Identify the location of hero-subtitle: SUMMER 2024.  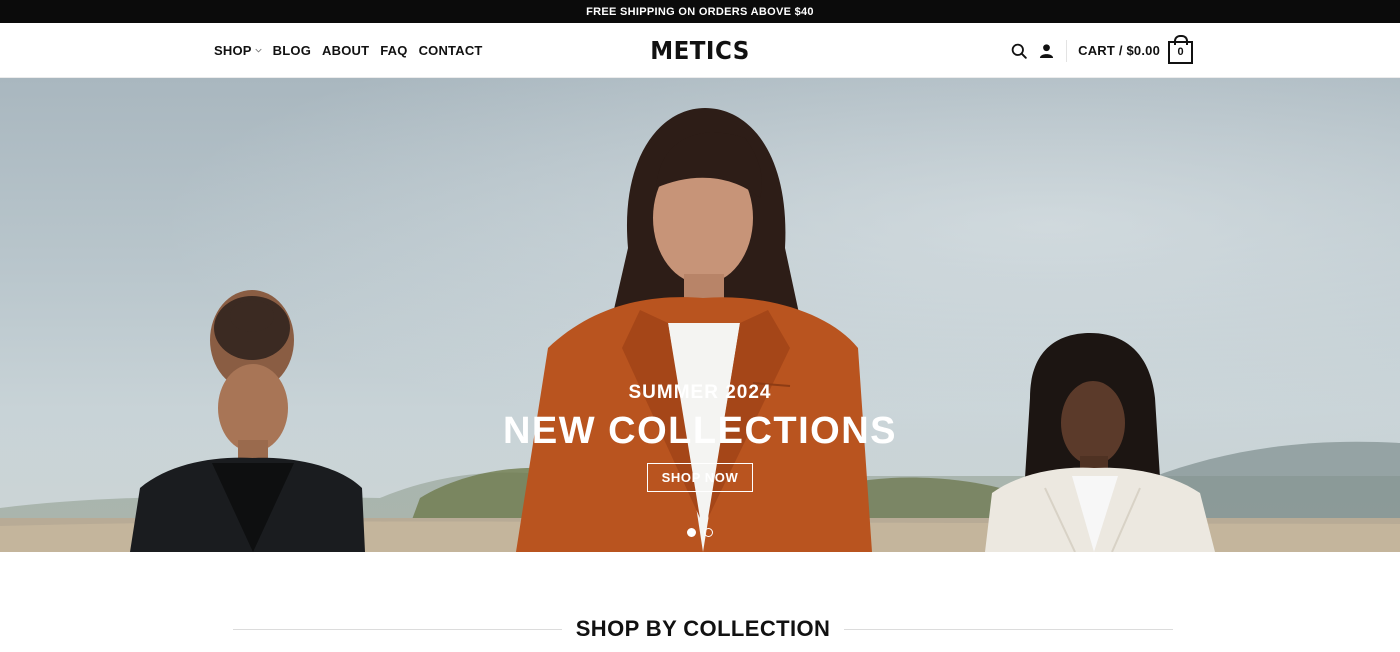
(700, 392).